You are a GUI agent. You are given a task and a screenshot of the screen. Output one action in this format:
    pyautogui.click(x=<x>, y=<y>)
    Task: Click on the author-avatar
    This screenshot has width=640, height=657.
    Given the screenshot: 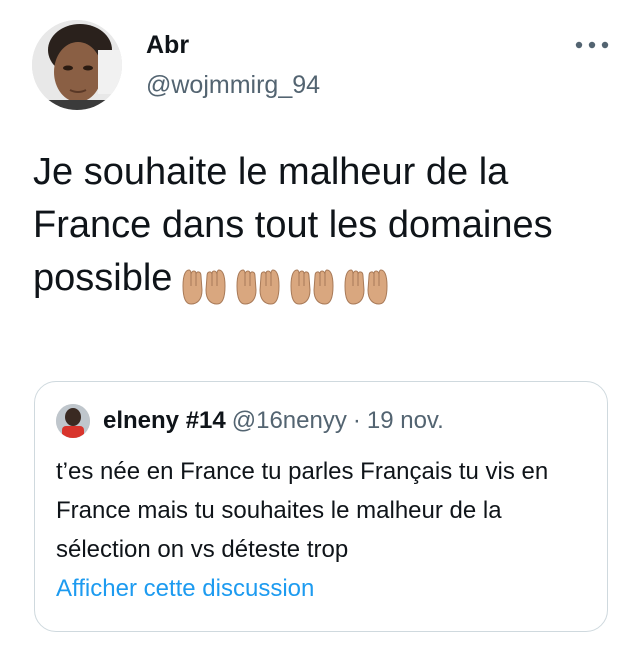 What is the action you would take?
    pyautogui.click(x=77, y=65)
    